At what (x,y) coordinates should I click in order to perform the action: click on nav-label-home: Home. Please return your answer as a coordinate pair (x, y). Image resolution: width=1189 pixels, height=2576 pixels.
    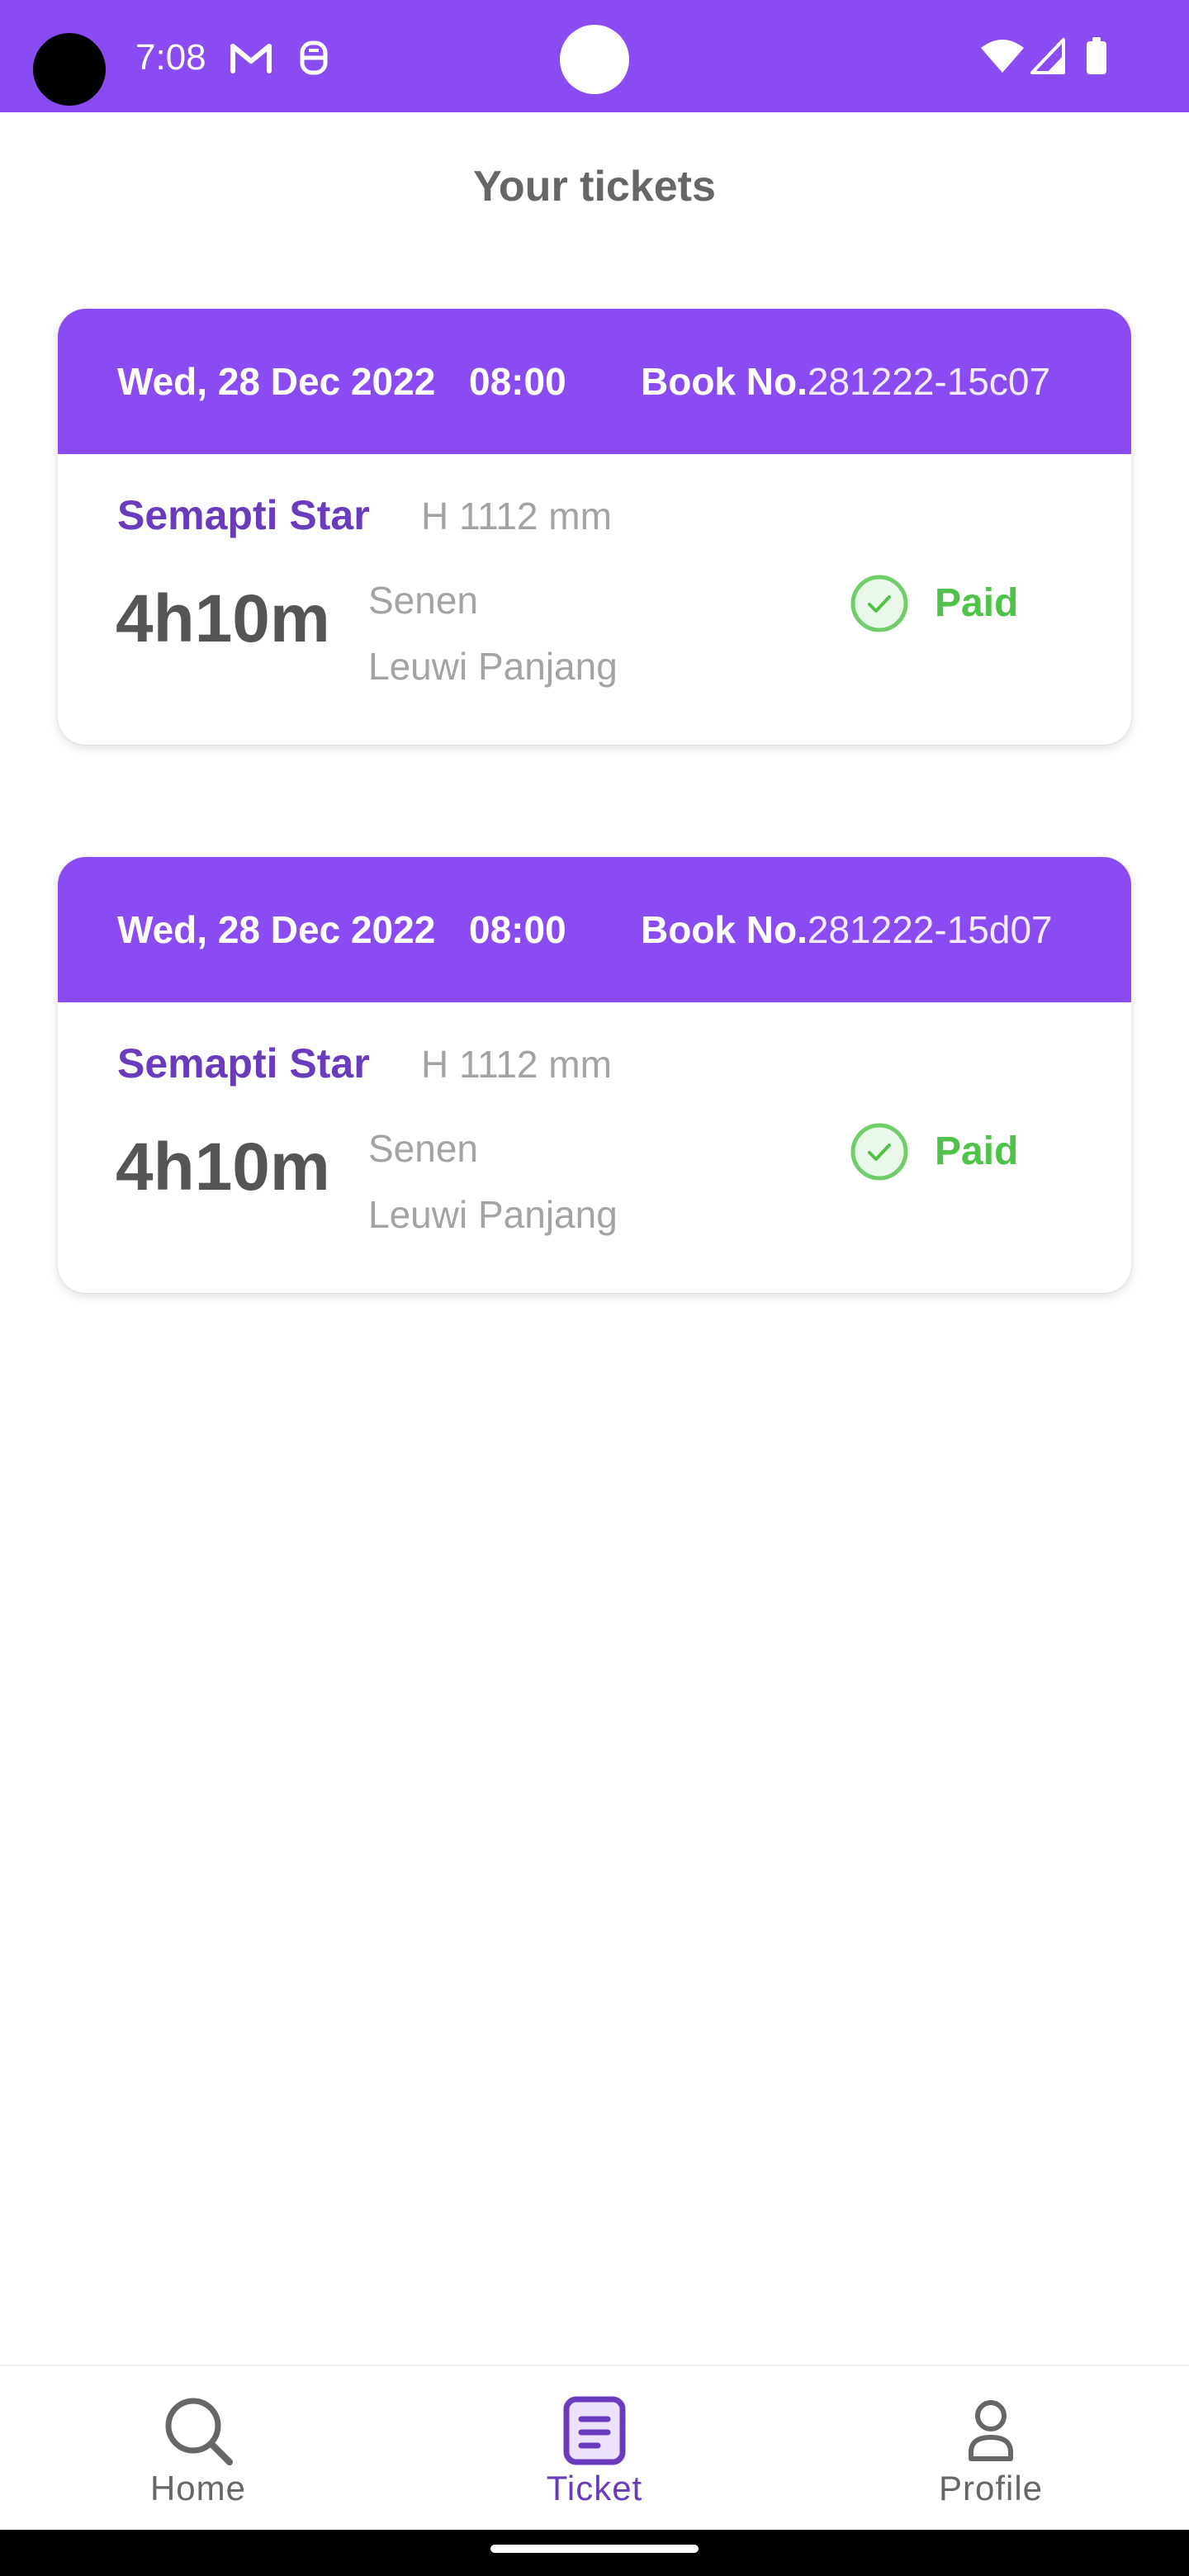
    Looking at the image, I should click on (198, 2488).